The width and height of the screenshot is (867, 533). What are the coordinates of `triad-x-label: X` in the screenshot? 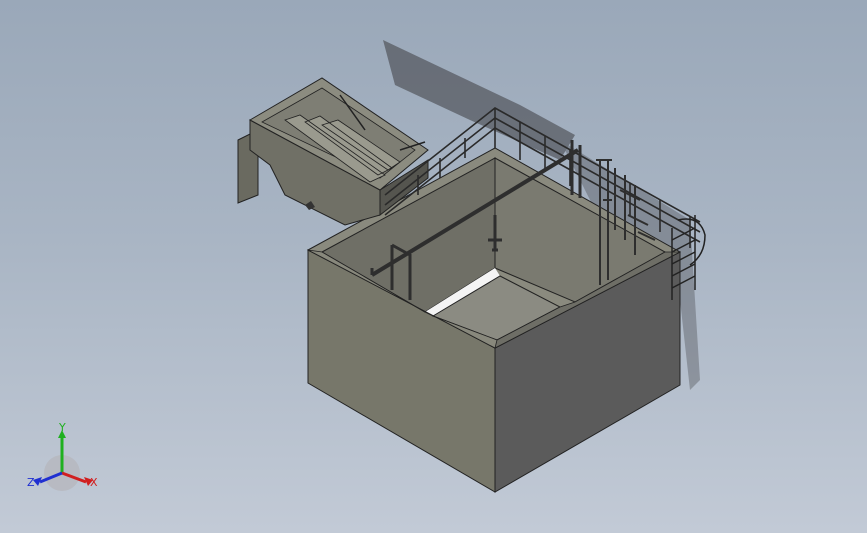 It's located at (94, 482).